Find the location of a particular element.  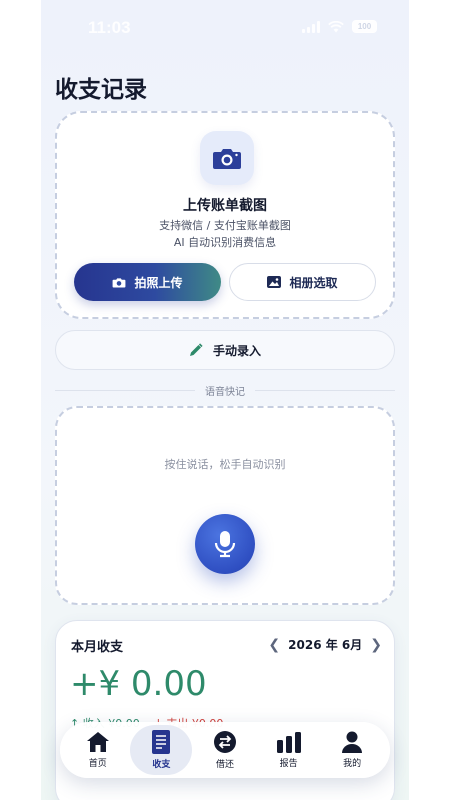

chevron-right-icon: ❯ is located at coordinates (376, 645).